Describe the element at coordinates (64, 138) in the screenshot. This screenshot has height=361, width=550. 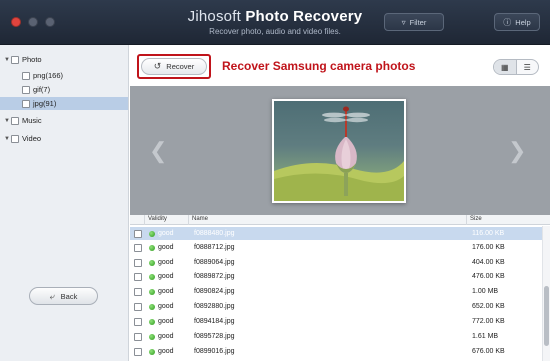
I see `sidebar-item-video: ▼ Video` at that location.